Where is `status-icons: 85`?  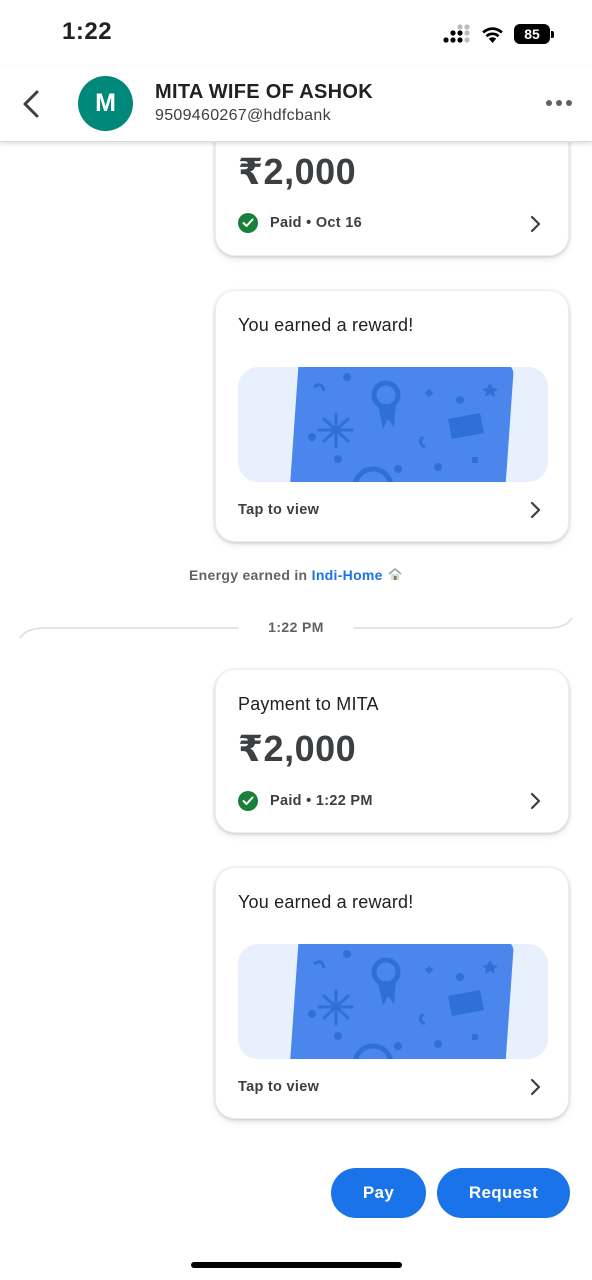
status-icons: 85 is located at coordinates (498, 34).